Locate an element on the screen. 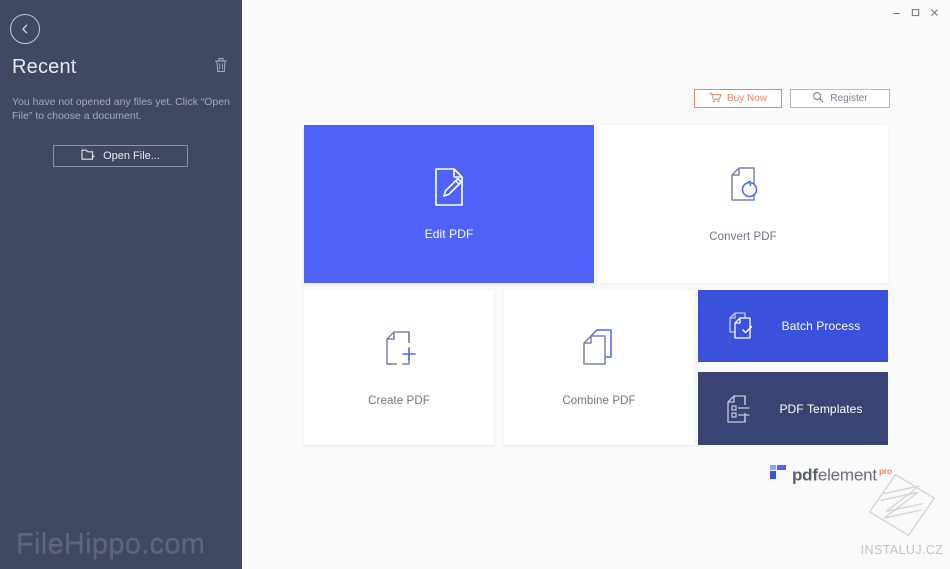  account-toolbar: Buy Now Register is located at coordinates (792, 98).